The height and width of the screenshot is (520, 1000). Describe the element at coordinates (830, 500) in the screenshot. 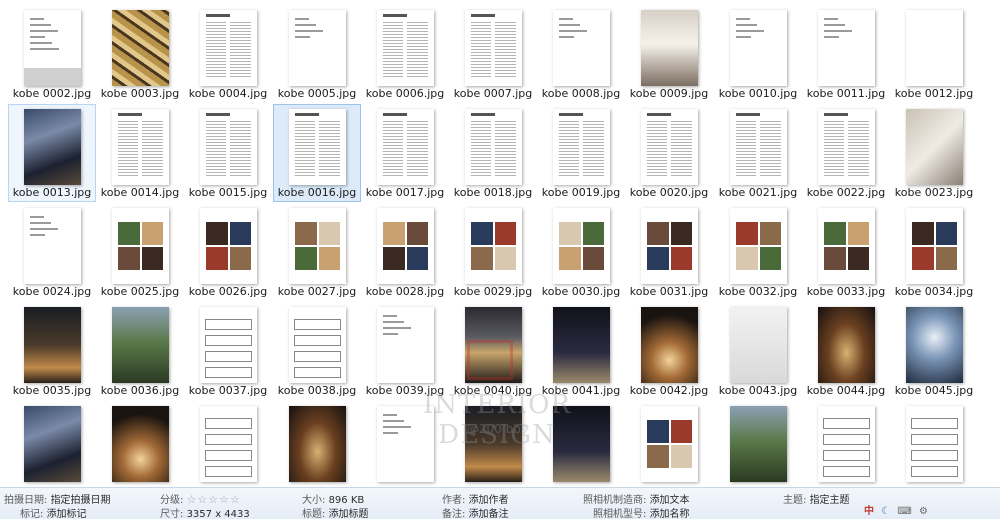

I see `subject-value: 指定主题` at that location.